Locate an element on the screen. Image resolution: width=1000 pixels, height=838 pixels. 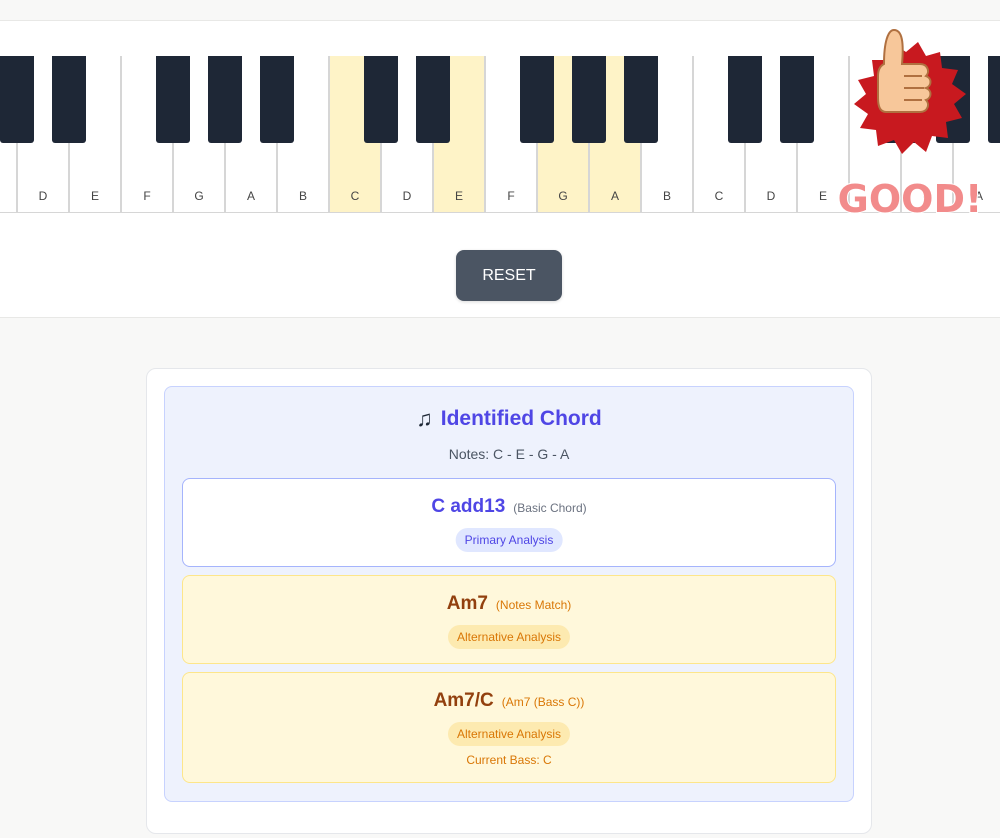
alternative-analysis-box: Am7 (Notes Match) Alternative Analysis is located at coordinates (509, 619).